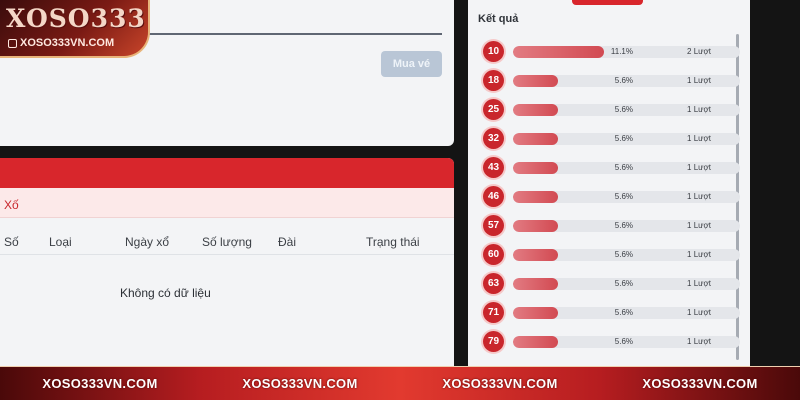 This screenshot has width=800, height=400. What do you see at coordinates (493, 51) in the screenshot?
I see `number-ball: 10` at bounding box center [493, 51].